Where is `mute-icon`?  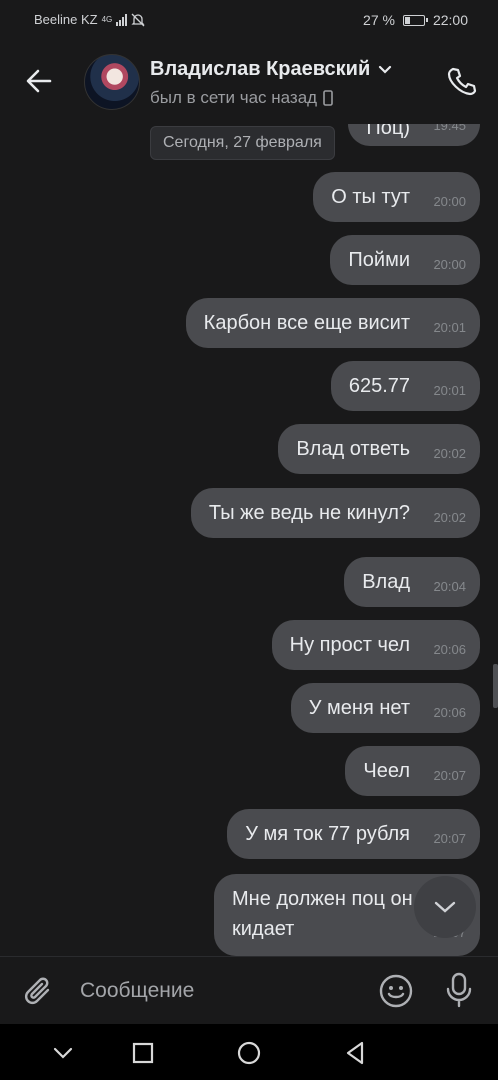 mute-icon is located at coordinates (138, 19).